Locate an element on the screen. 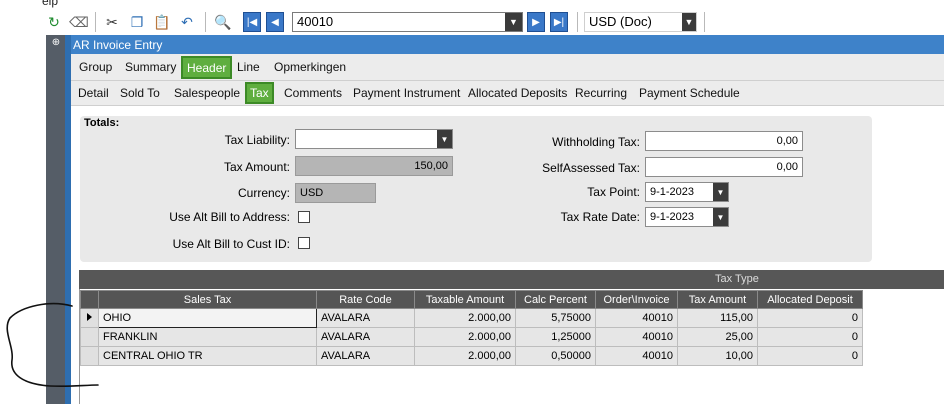 This screenshot has width=944, height=404. sales-tax-cell: FRANKLIN is located at coordinates (207, 337).